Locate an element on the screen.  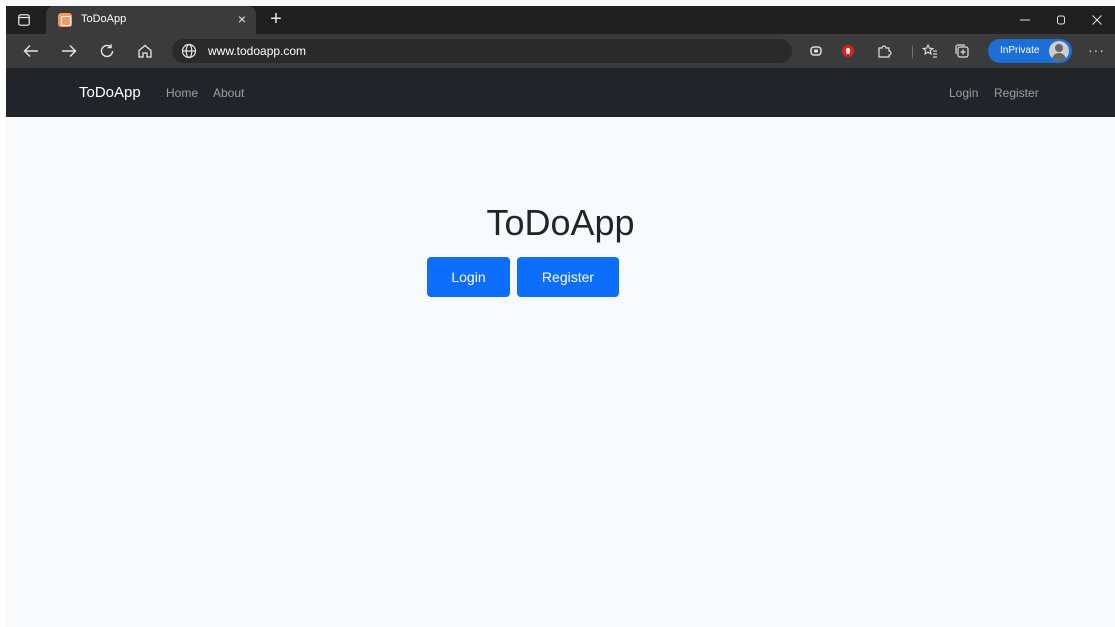
inprivate-label: InPrivate is located at coordinates (1020, 50).